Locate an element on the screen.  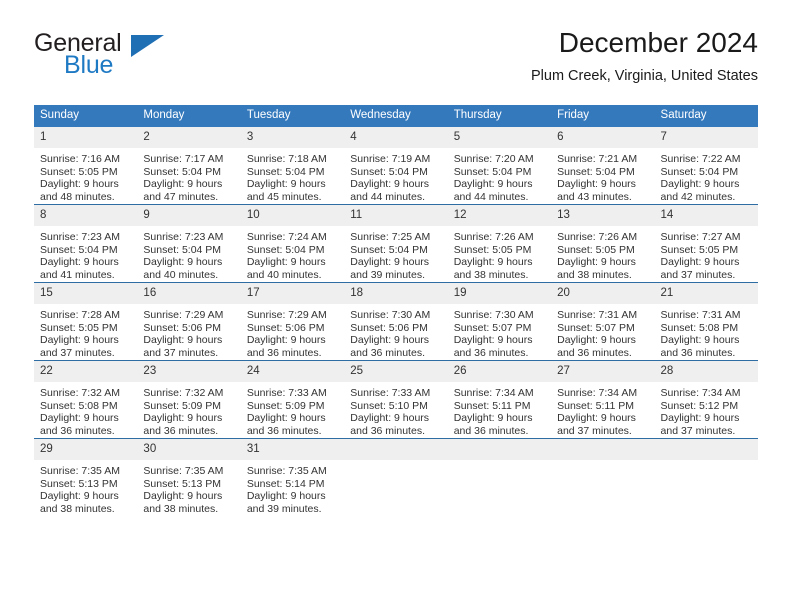
day-number: 8 is located at coordinates (86, 215).